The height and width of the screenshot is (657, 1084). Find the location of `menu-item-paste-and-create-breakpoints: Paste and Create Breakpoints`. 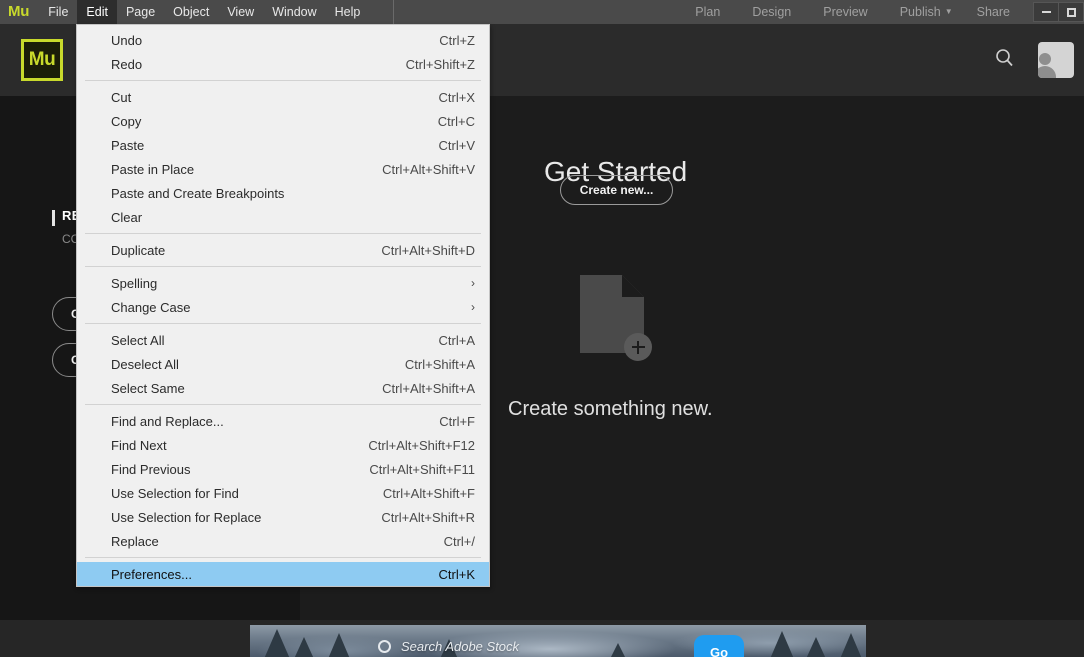

menu-item-paste-and-create-breakpoints: Paste and Create Breakpoints is located at coordinates (283, 193).